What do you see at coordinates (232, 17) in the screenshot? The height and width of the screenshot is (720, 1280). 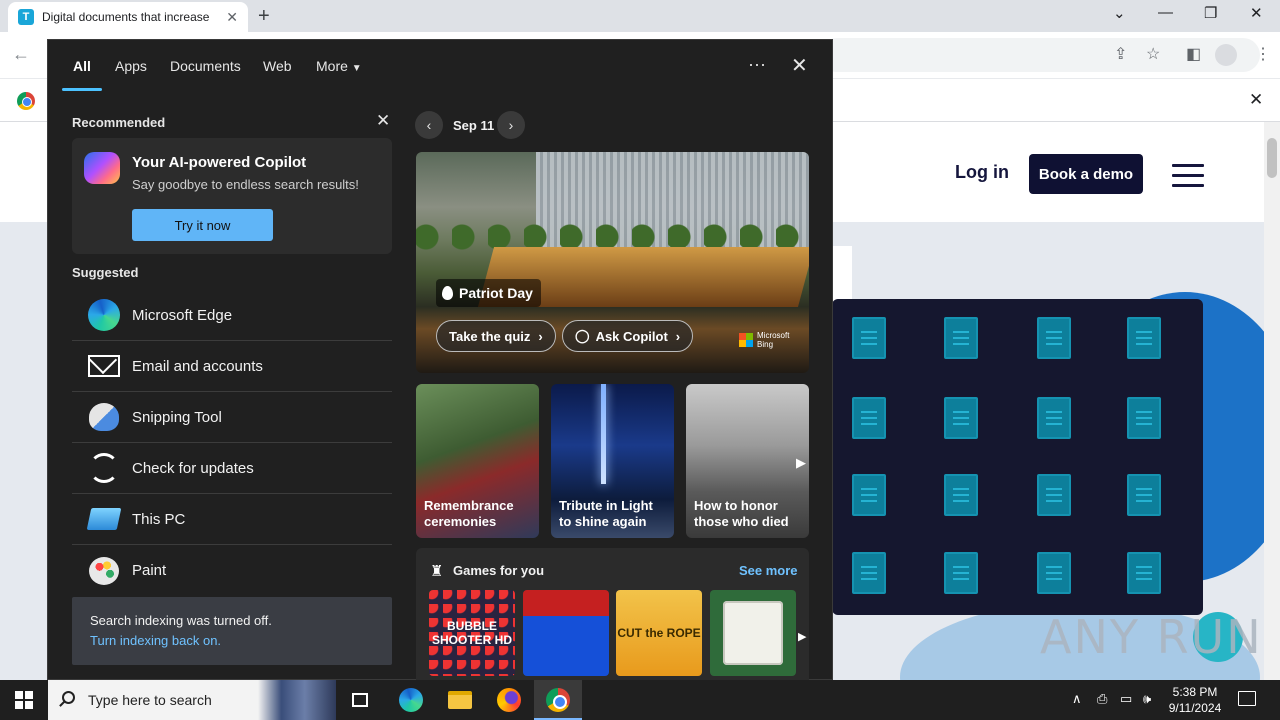 I see `tab-close-icon: ✕` at bounding box center [232, 17].